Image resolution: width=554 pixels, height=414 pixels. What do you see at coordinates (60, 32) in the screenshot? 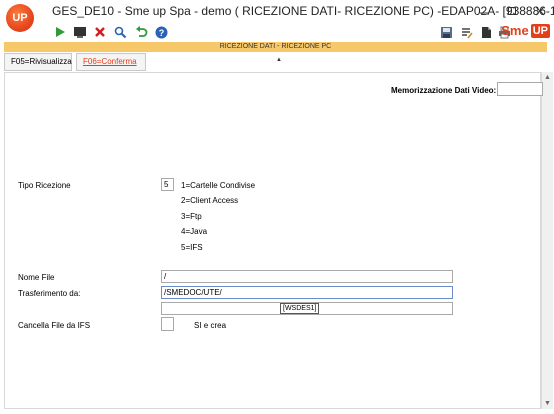
I see `play-icon` at bounding box center [60, 32].